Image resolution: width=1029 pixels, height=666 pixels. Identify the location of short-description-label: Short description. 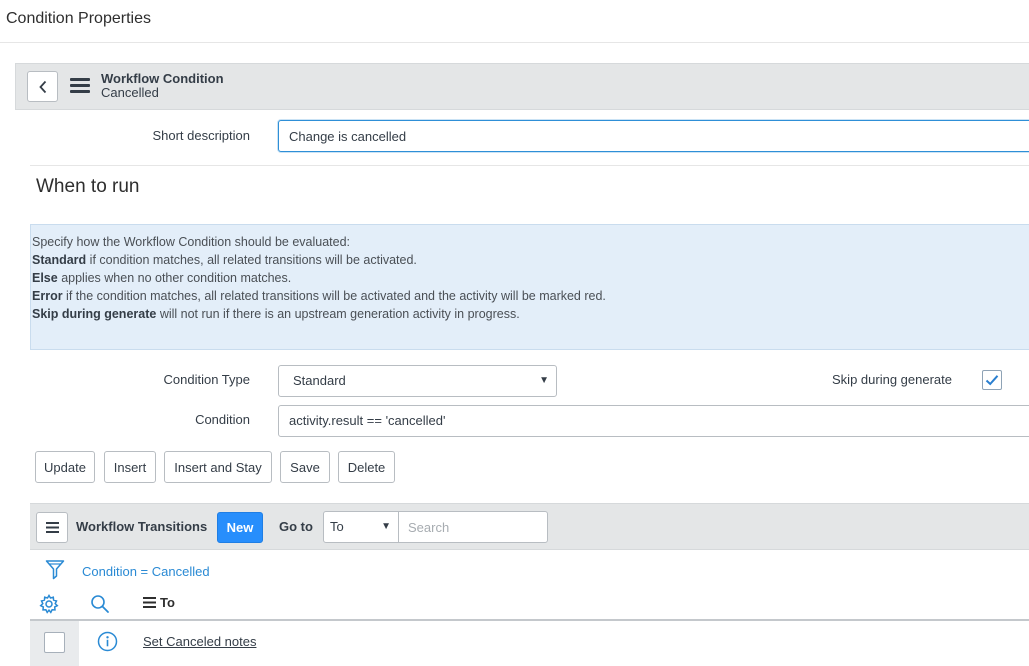
(201, 135).